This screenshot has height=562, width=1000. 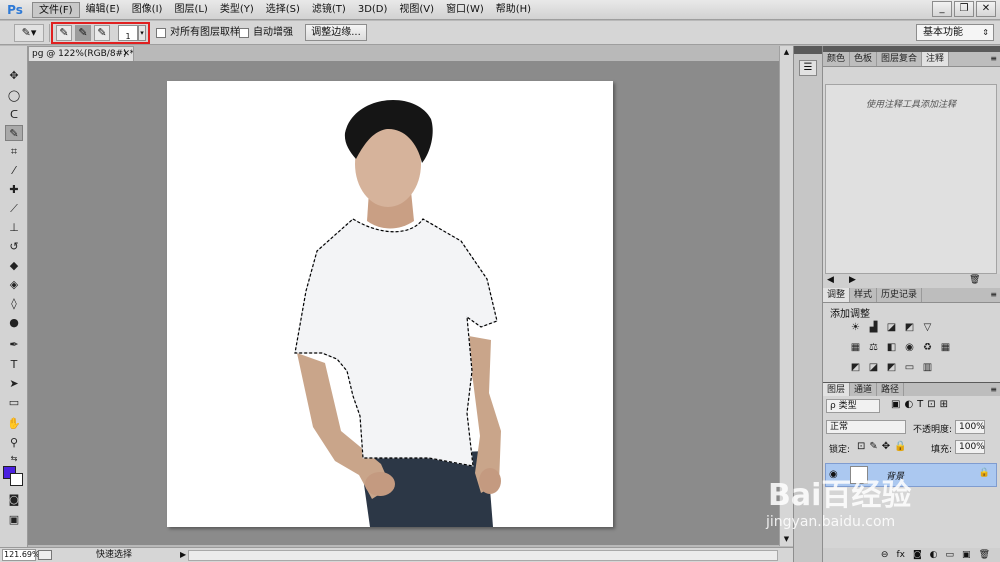 I want to click on eyedropper-tool-icon: ⁄, so click(x=14, y=171).